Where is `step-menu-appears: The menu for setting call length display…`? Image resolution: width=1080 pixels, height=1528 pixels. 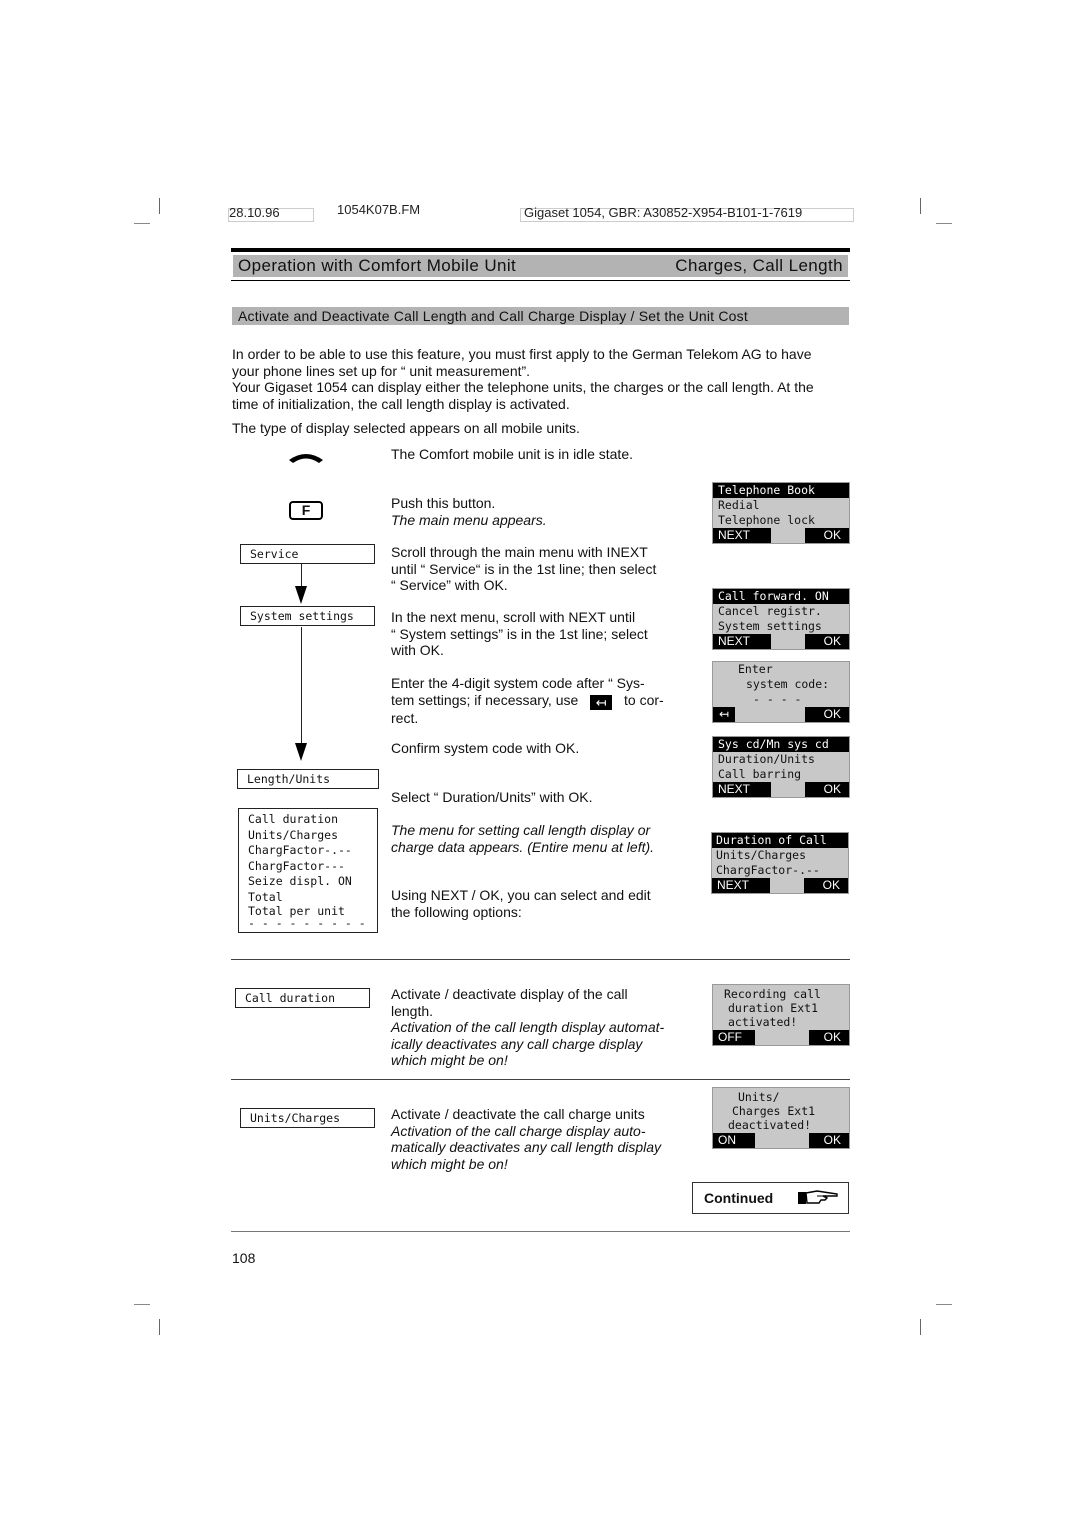
step-menu-appears: The menu for setting call length display… is located at coordinates (541, 838).